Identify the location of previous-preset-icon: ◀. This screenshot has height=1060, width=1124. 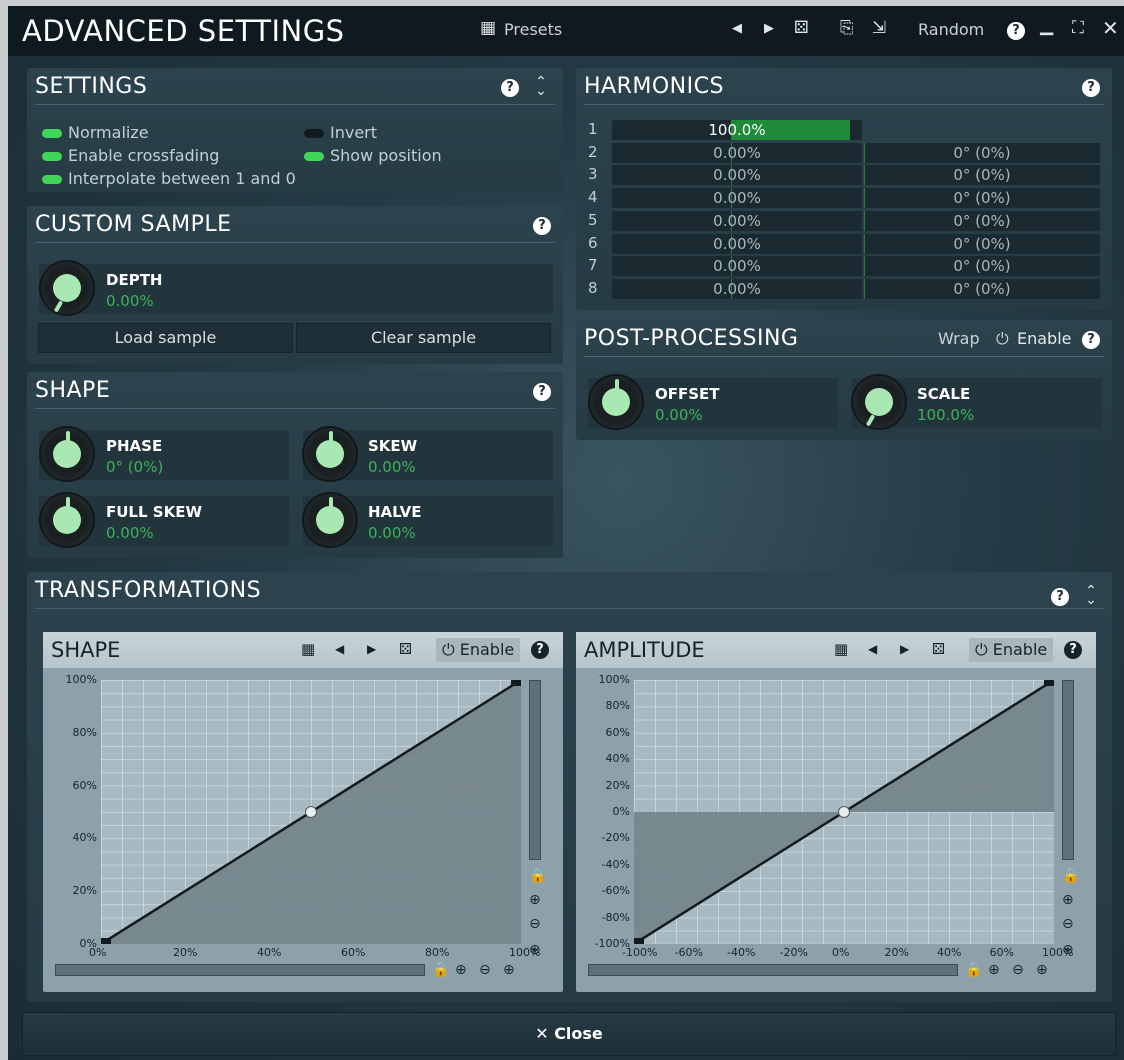
(737, 28).